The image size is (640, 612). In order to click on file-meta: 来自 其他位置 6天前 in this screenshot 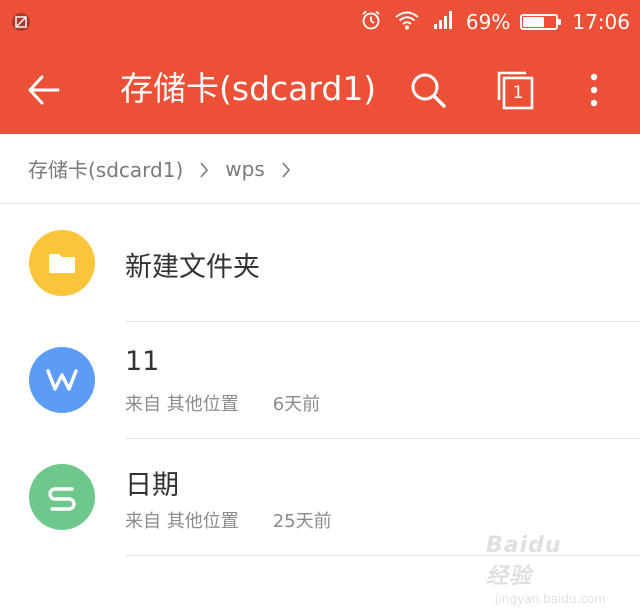, I will do `click(222, 403)`.